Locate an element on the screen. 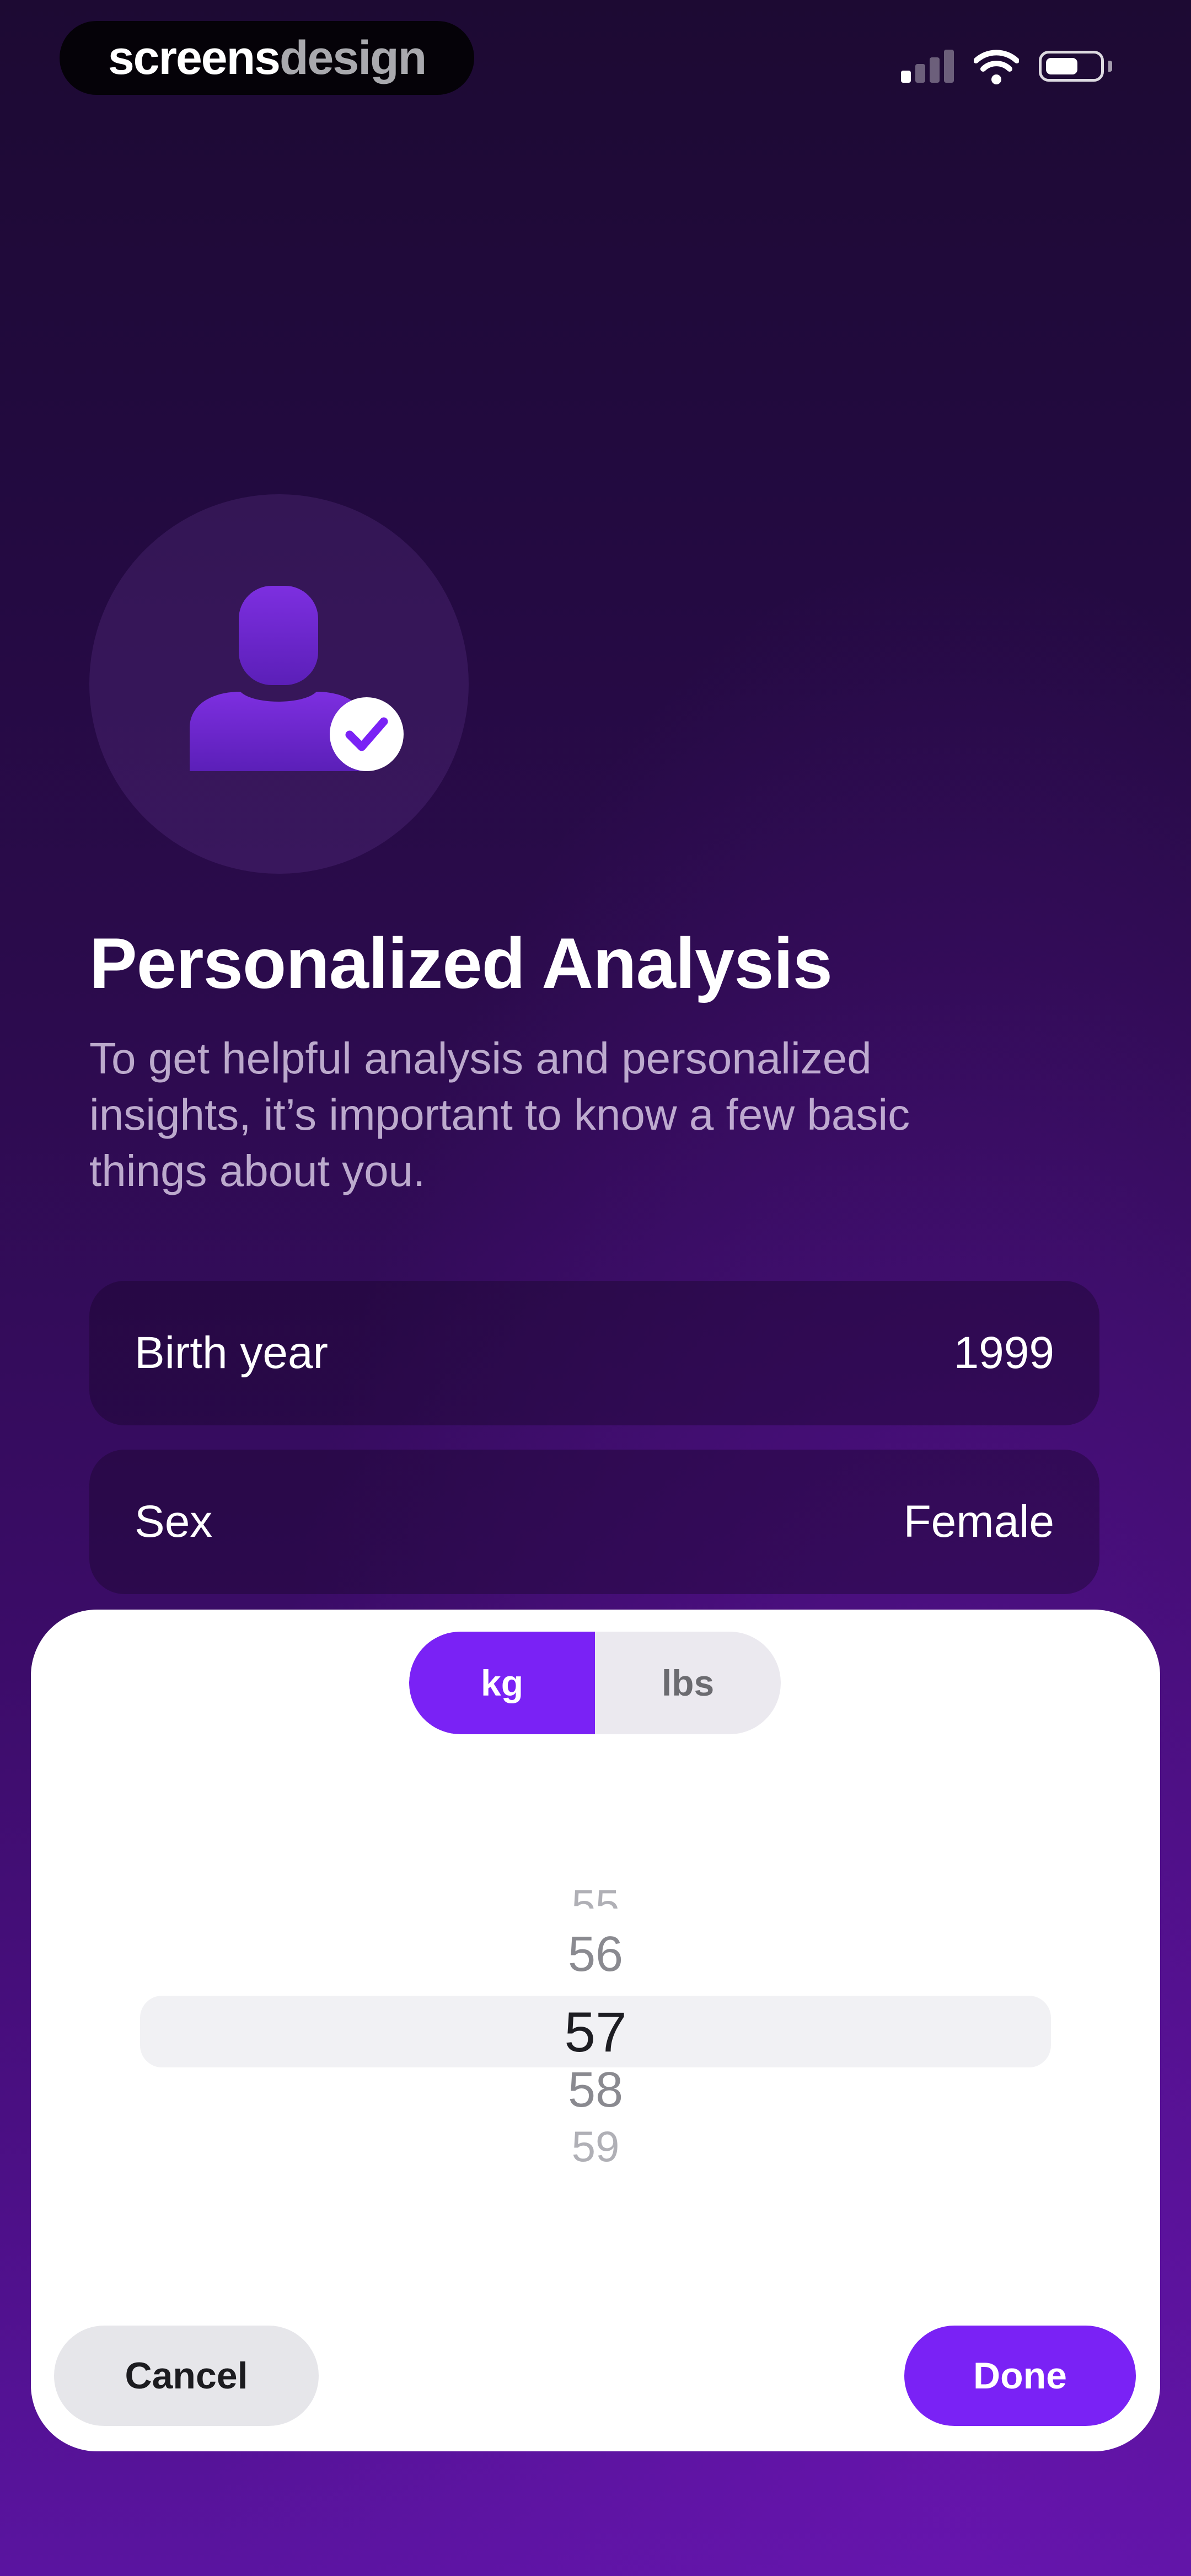  battery-level is located at coordinates (1061, 66).